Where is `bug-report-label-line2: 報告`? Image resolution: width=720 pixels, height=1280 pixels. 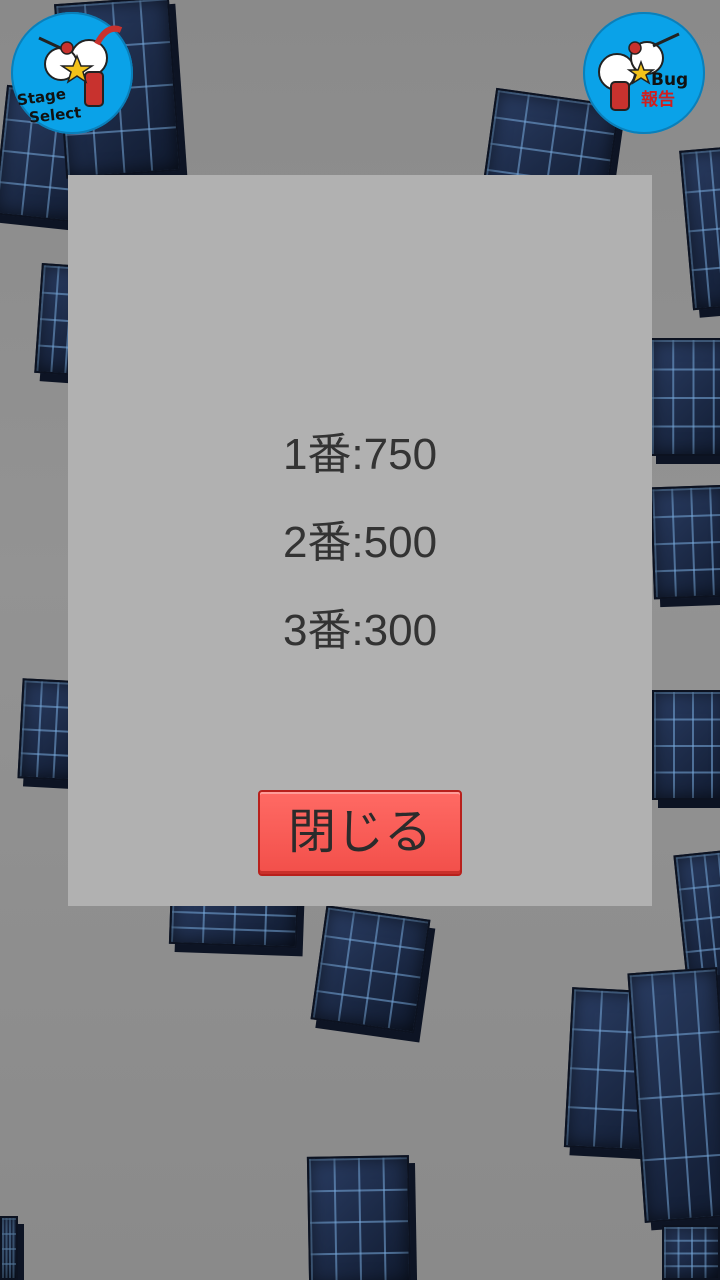
bug-report-label-line2: 報告 is located at coordinates (658, 100).